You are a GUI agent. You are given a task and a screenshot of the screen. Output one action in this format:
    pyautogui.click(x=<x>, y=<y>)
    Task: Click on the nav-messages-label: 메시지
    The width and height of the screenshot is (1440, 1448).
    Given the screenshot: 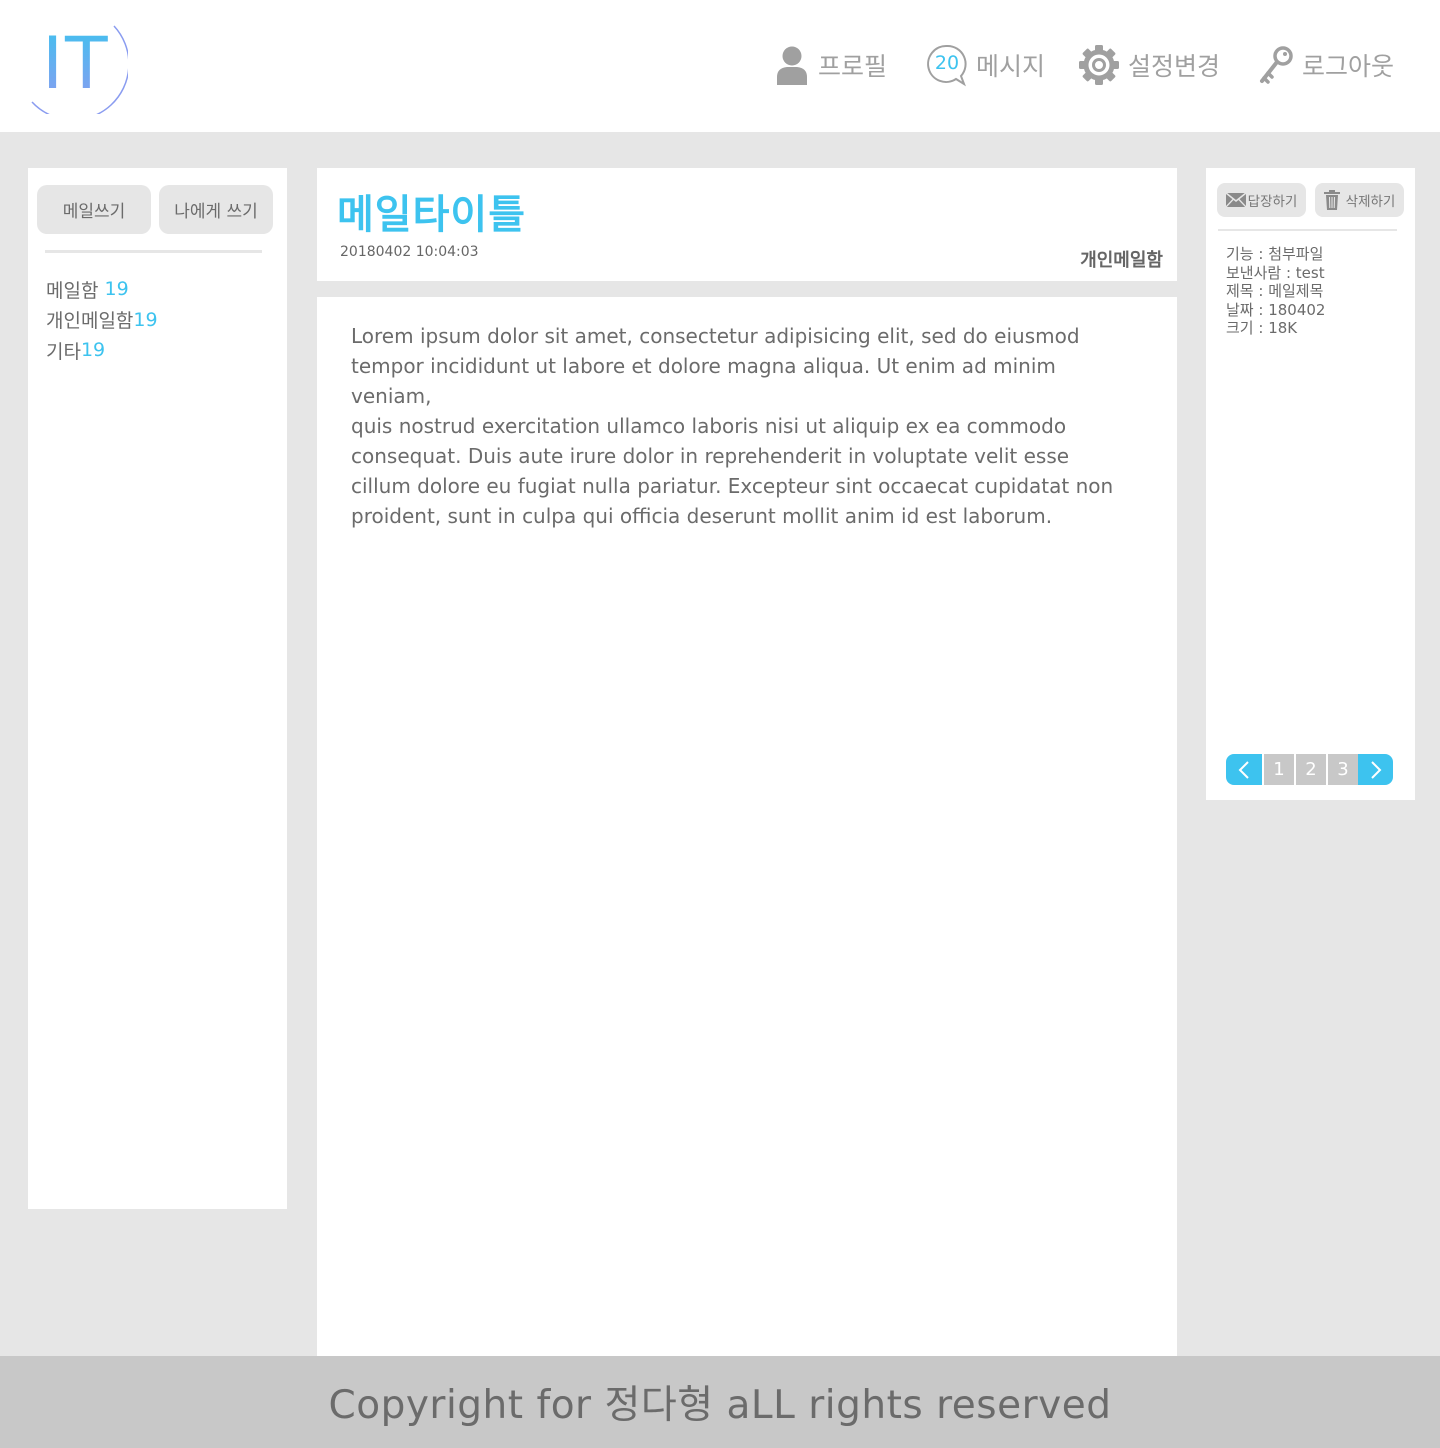 What is the action you would take?
    pyautogui.click(x=1011, y=66)
    